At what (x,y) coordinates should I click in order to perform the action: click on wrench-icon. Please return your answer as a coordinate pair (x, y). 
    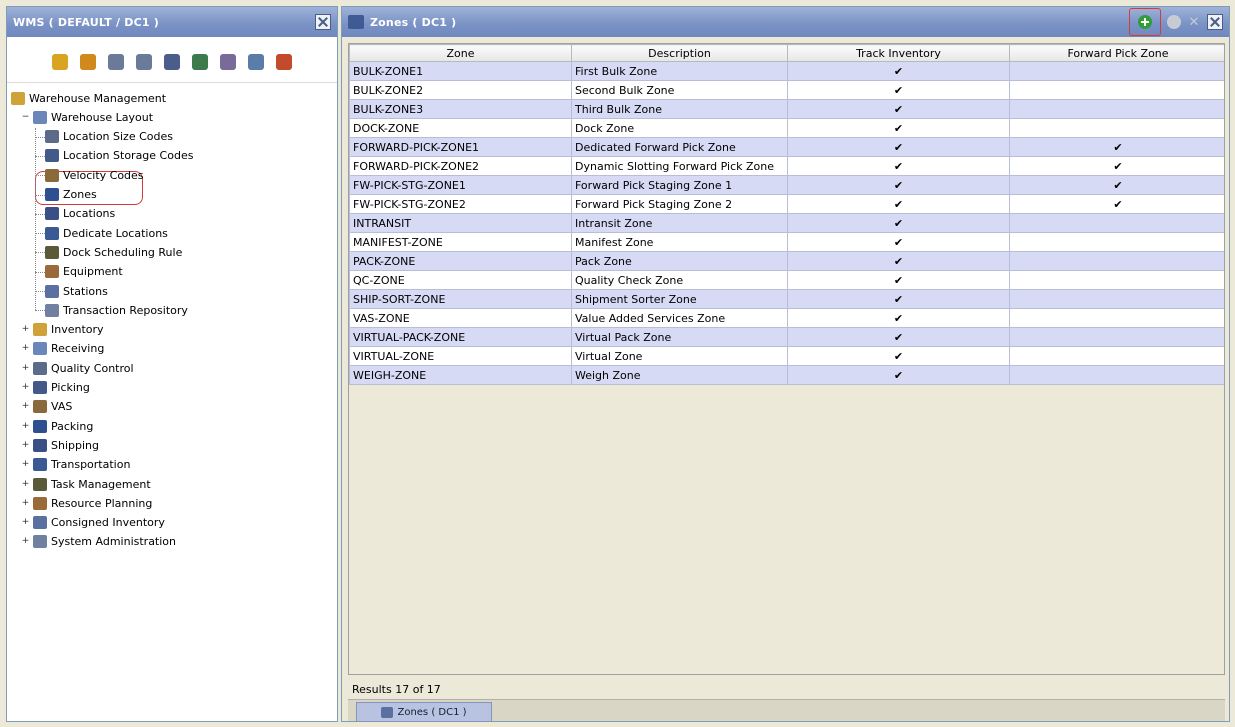
    Looking at the image, I should click on (88, 61).